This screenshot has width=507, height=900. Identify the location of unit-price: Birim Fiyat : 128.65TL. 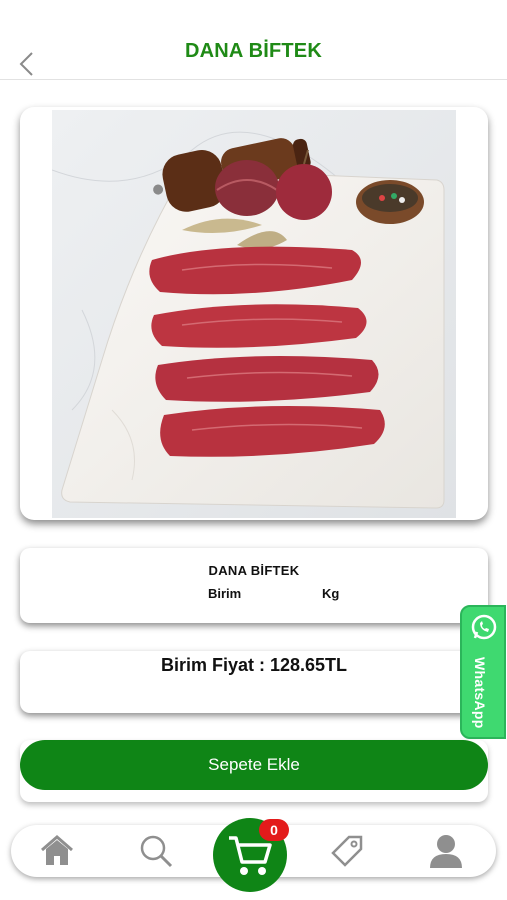
(254, 665).